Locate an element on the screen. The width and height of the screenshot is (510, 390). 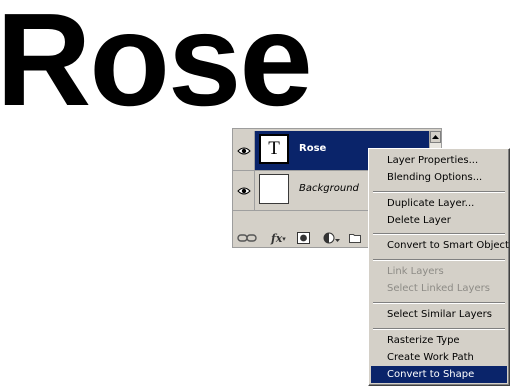
visibility-toggle-rose is located at coordinates (244, 150).